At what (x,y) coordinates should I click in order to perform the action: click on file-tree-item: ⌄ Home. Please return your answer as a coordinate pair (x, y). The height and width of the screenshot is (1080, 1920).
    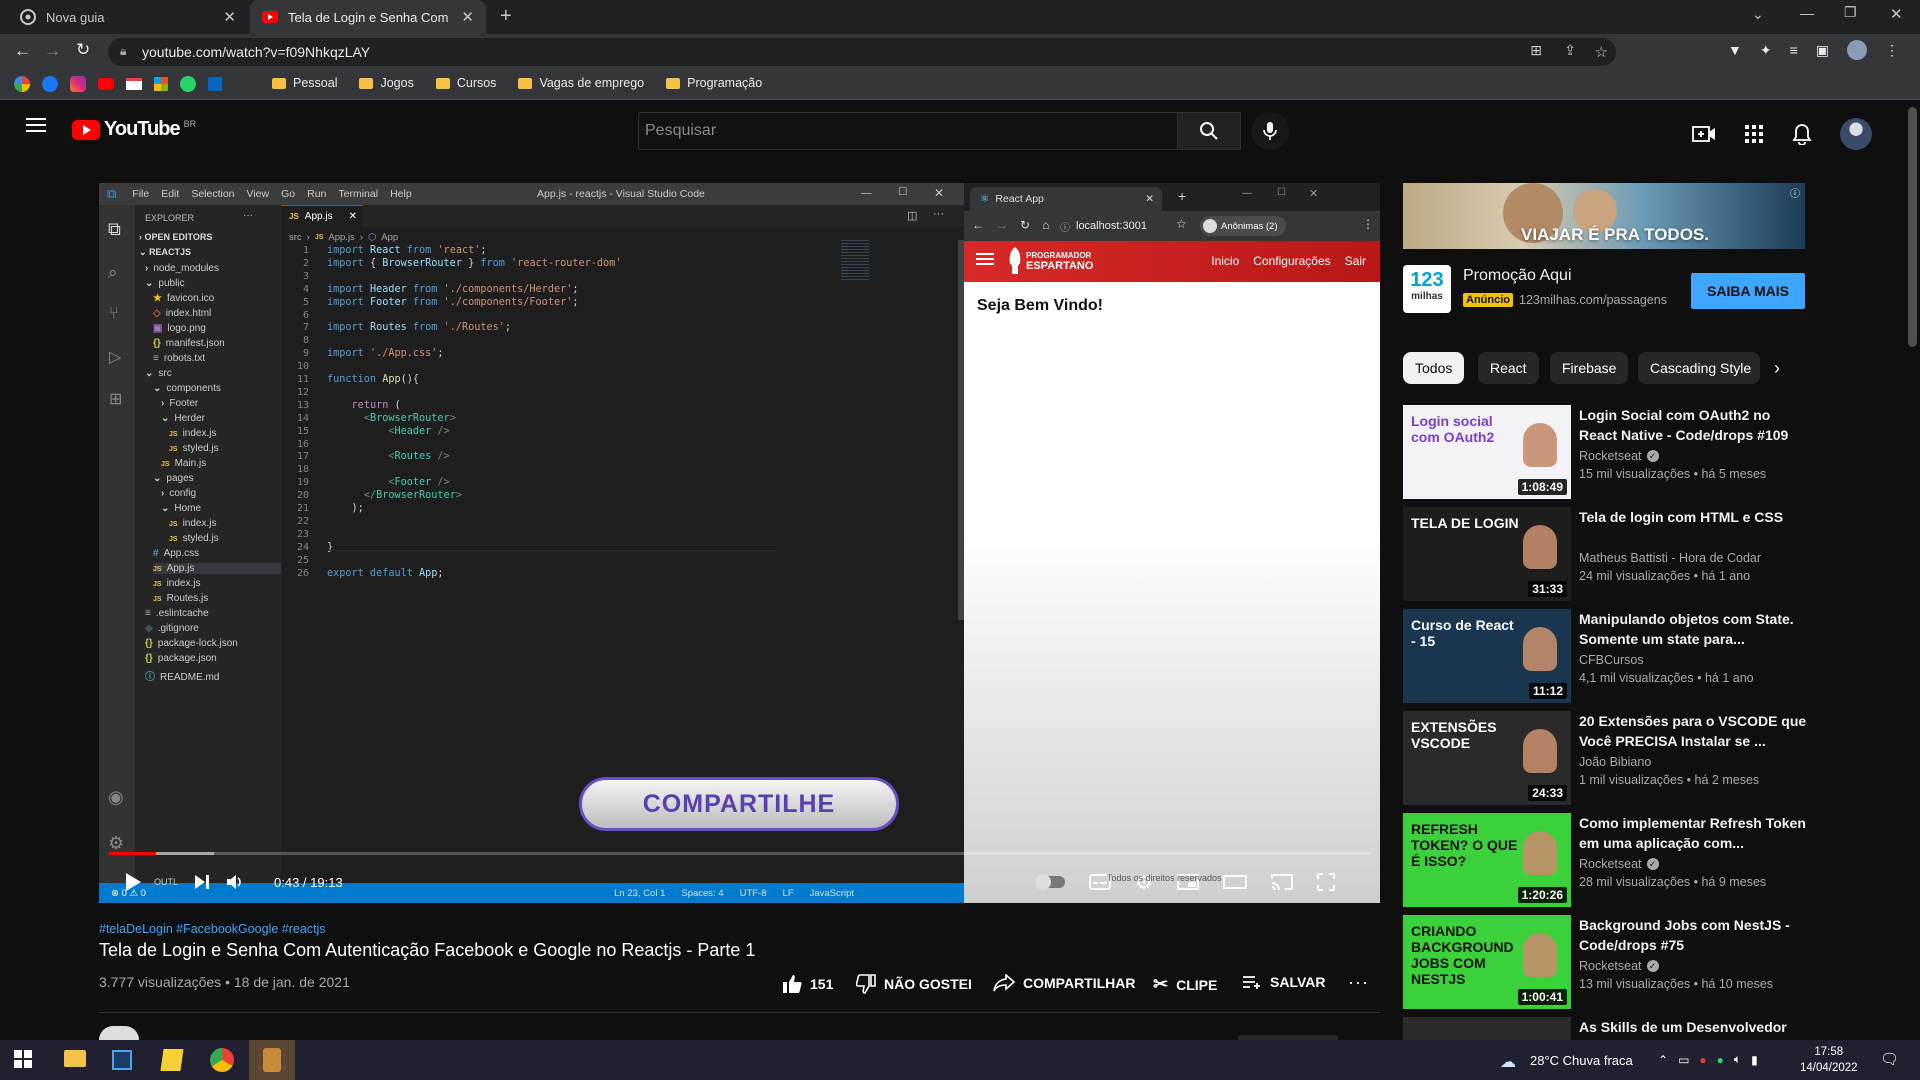
    Looking at the image, I should click on (181, 508).